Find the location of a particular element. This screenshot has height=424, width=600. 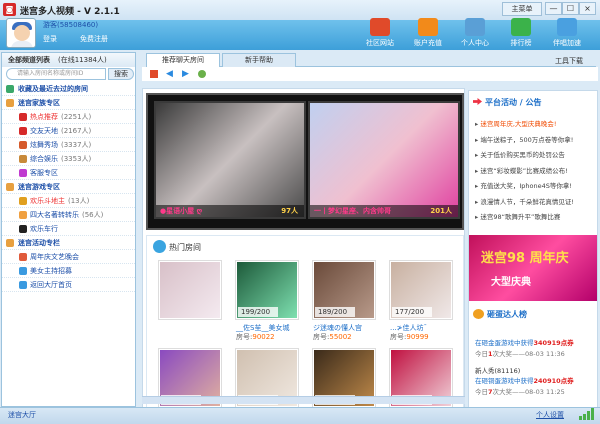

channel-category: 迷宫游戏专区 is located at coordinates (68, 187).